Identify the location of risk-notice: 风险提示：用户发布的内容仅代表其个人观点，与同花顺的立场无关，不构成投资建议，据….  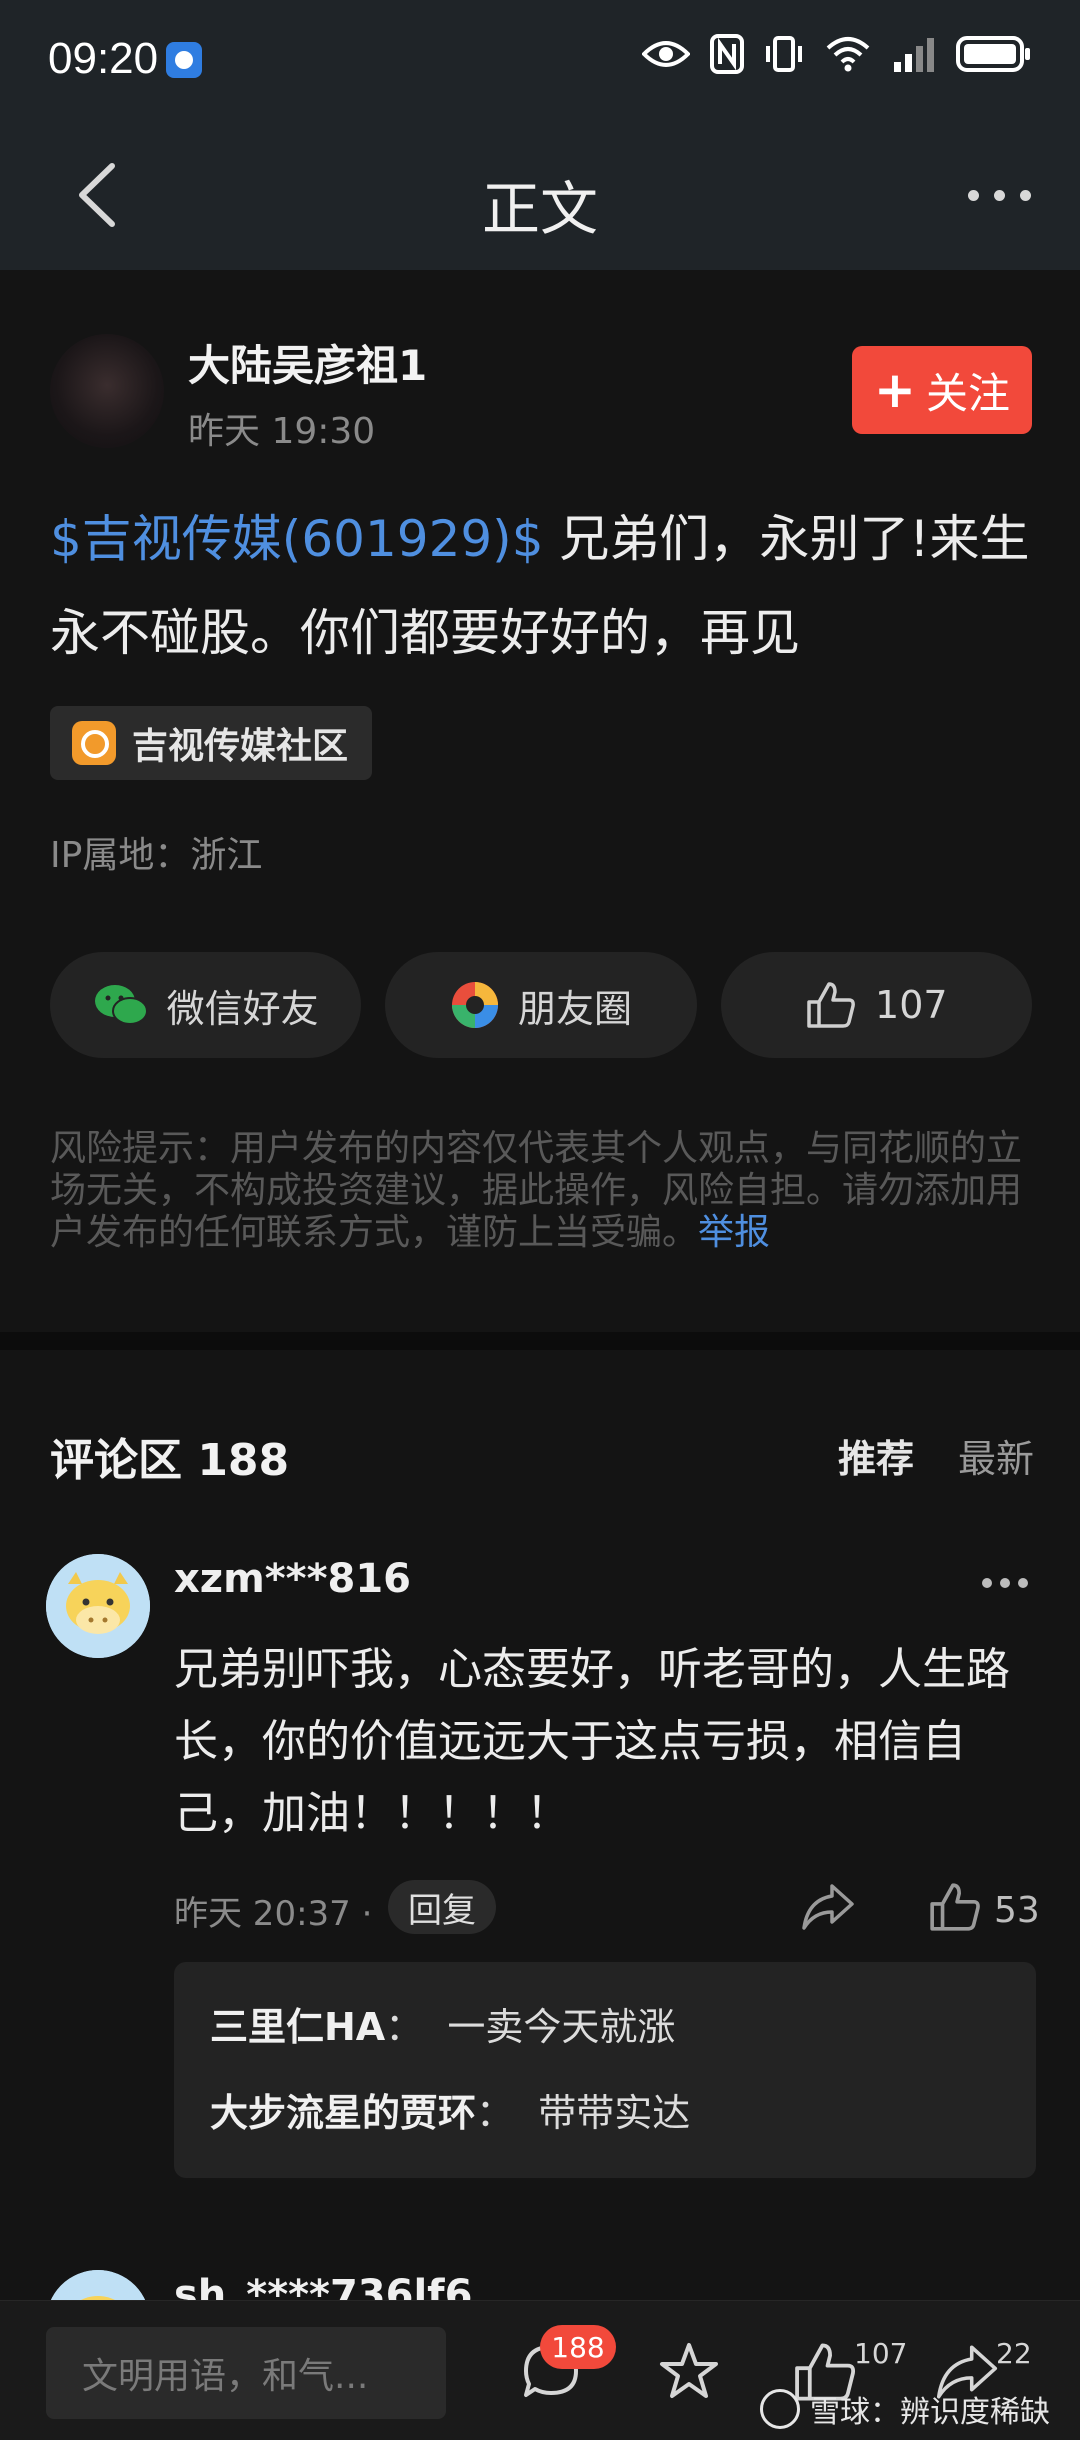
(545, 1191).